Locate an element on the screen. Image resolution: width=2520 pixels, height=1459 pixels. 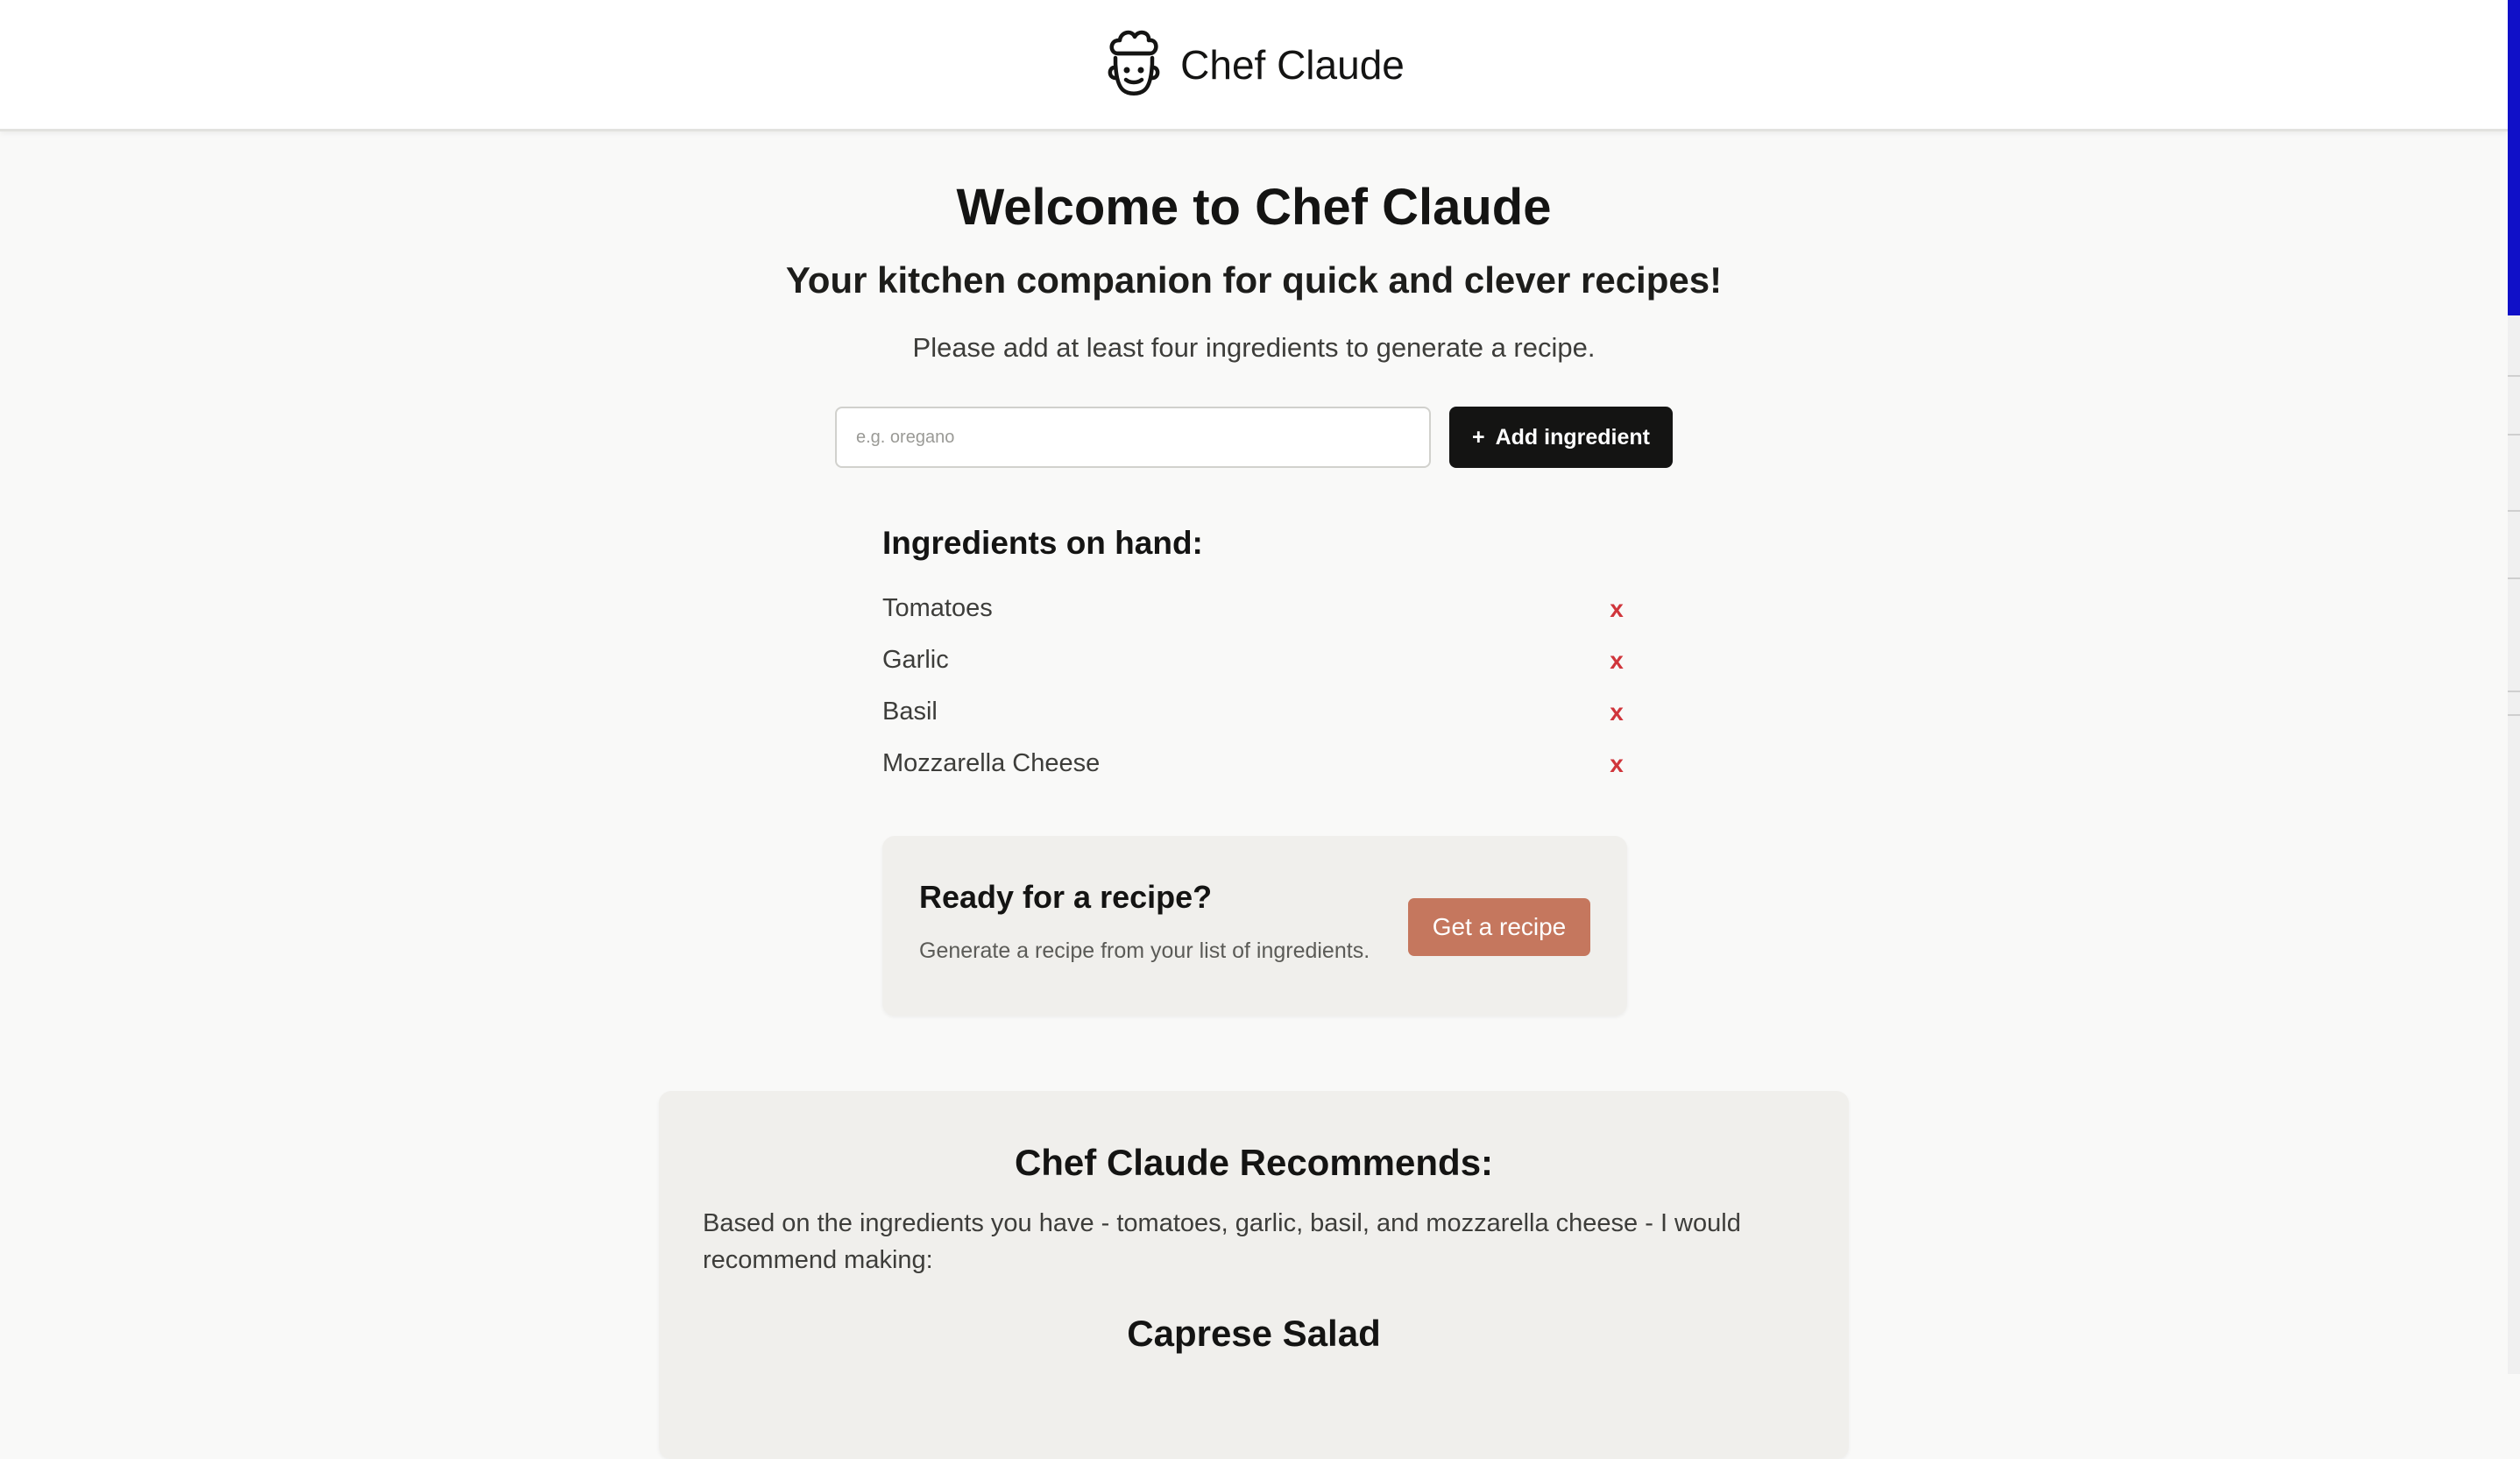
cta-title: Ready for a recipe? is located at coordinates (1066, 897).